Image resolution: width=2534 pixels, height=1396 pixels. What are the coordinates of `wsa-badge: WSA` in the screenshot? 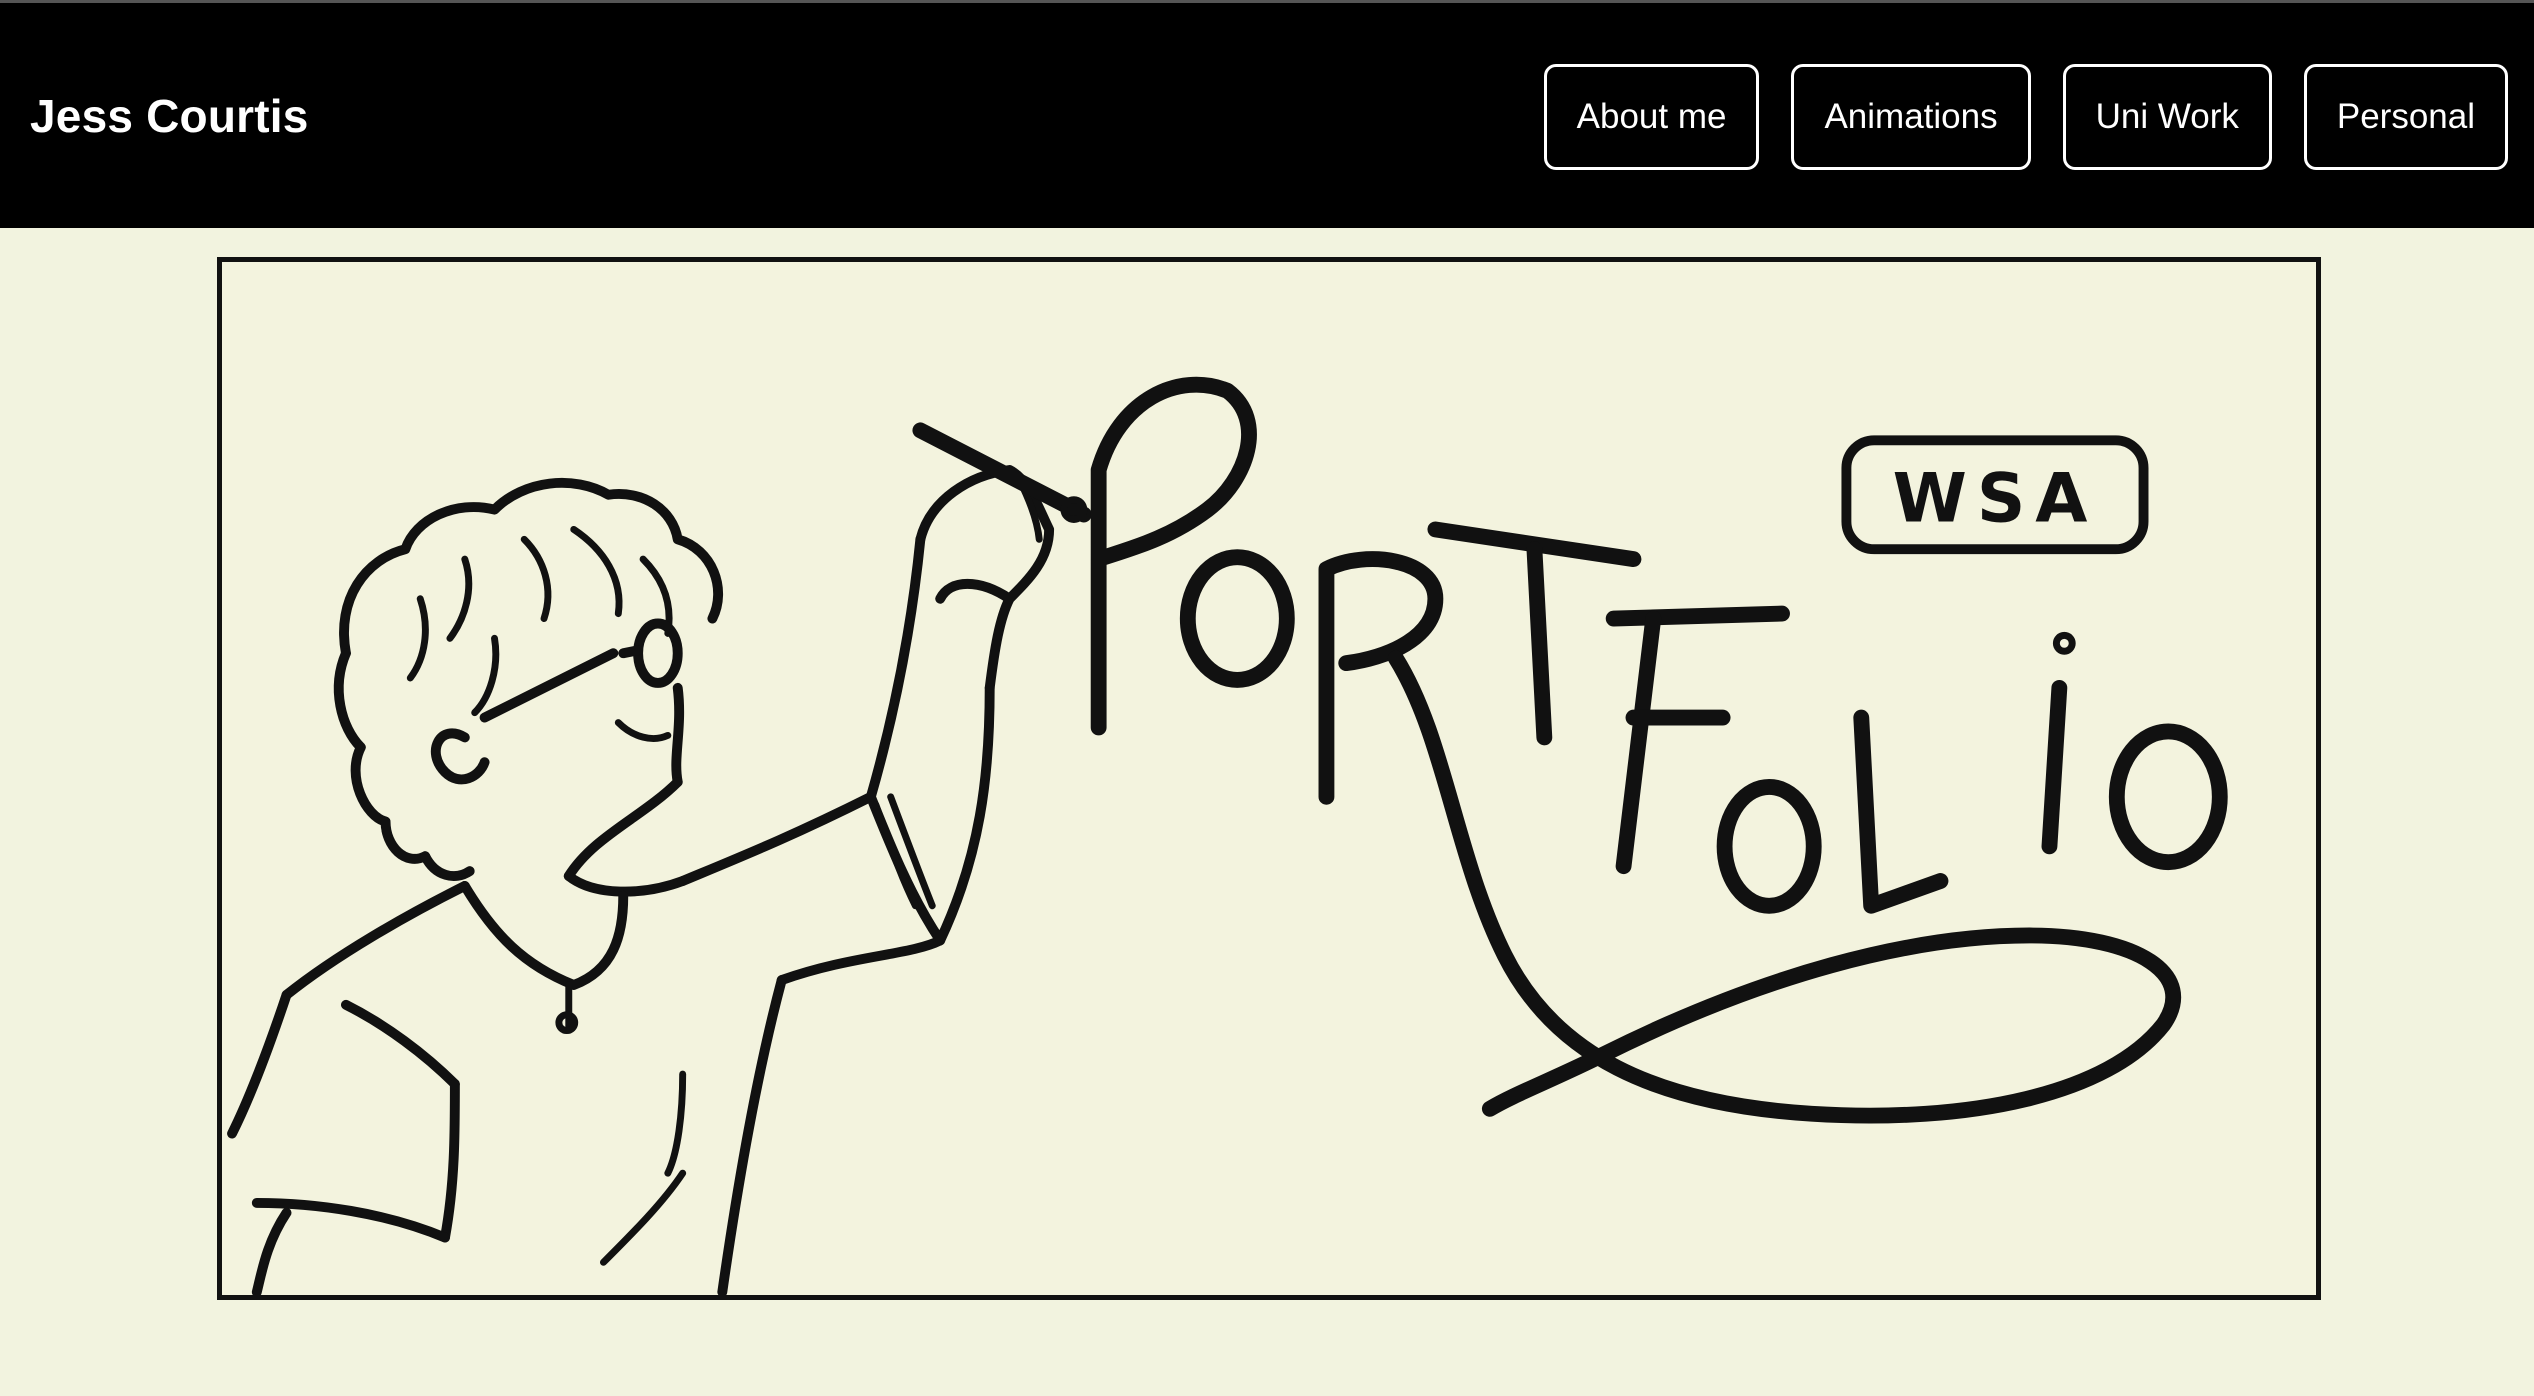 It's located at (1995, 495).